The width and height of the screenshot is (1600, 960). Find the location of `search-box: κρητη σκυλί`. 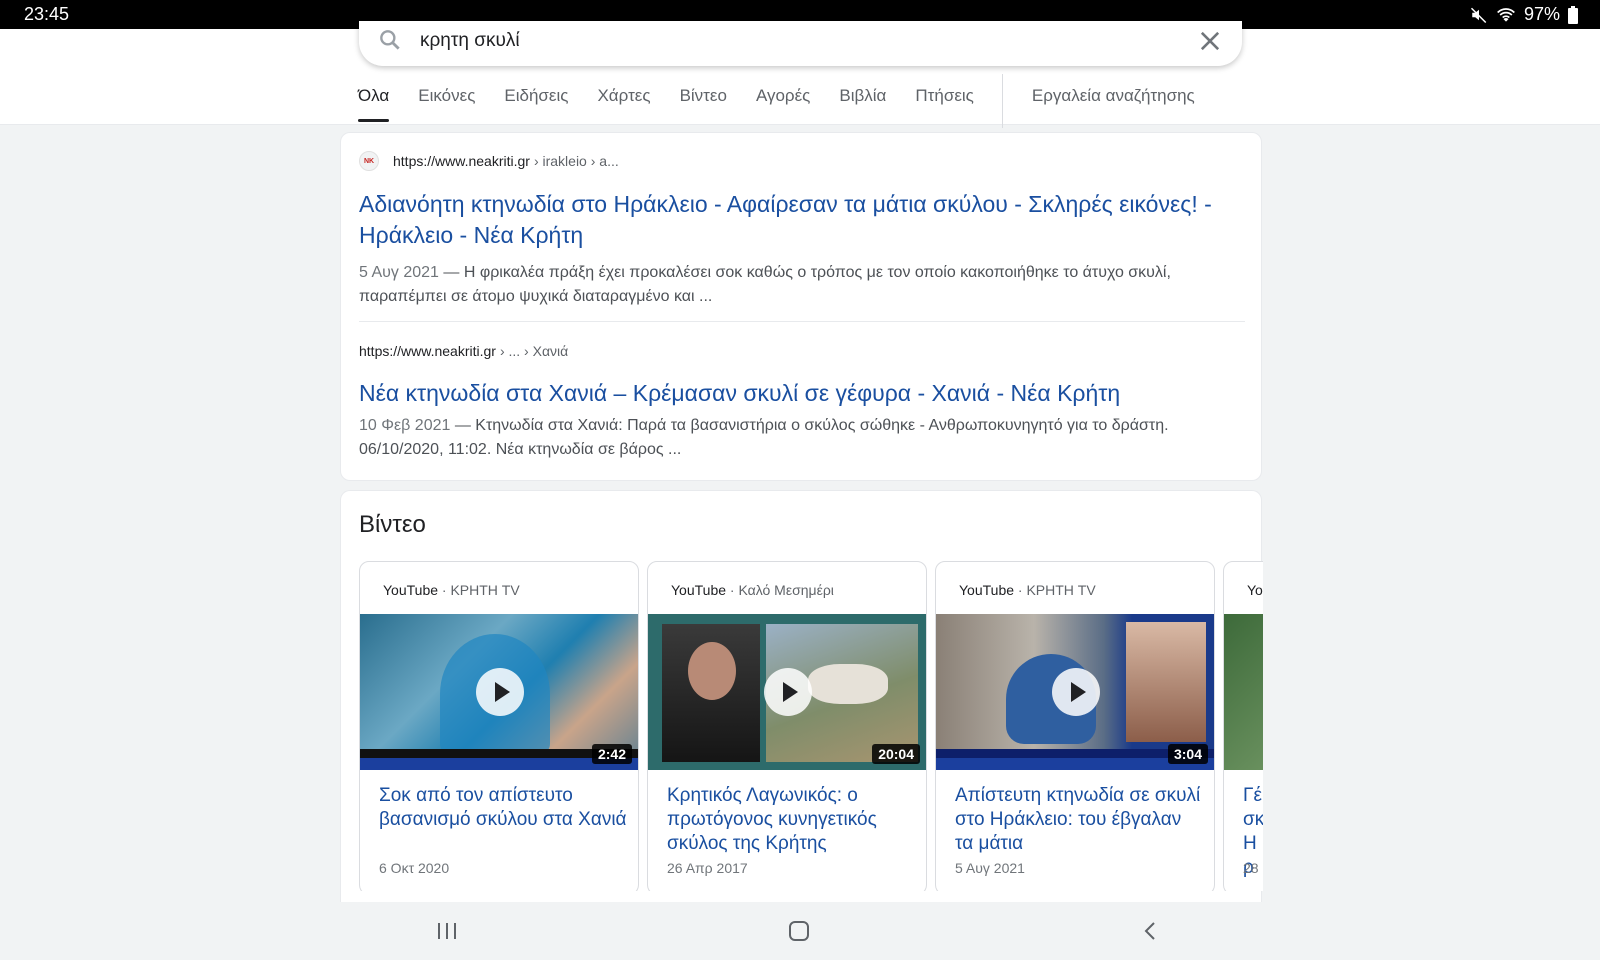

search-box: κρητη σκυλί is located at coordinates (800, 43).